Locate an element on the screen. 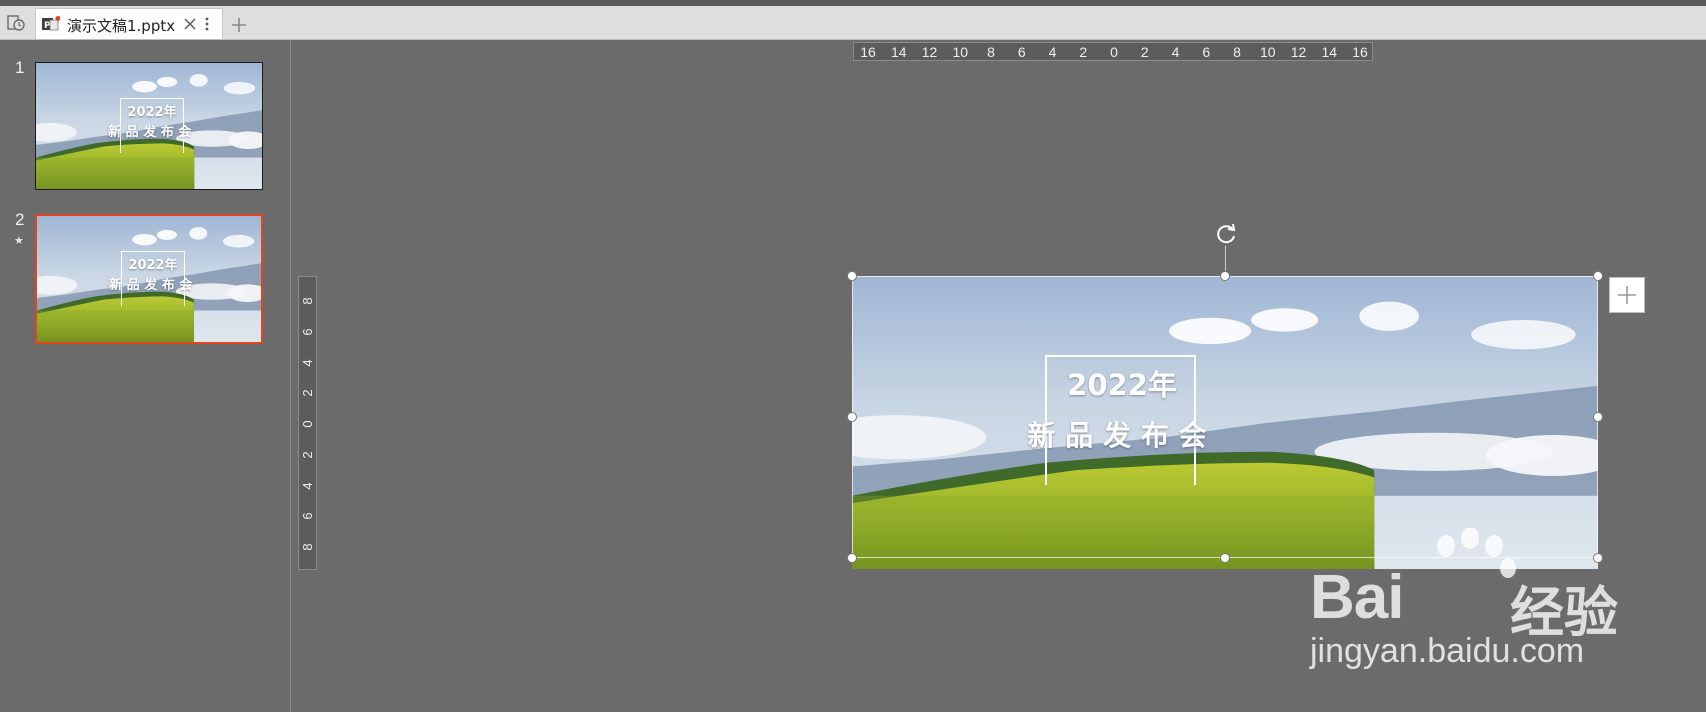 The height and width of the screenshot is (712, 1706). watermark-brand: Bai is located at coordinates (1357, 597).